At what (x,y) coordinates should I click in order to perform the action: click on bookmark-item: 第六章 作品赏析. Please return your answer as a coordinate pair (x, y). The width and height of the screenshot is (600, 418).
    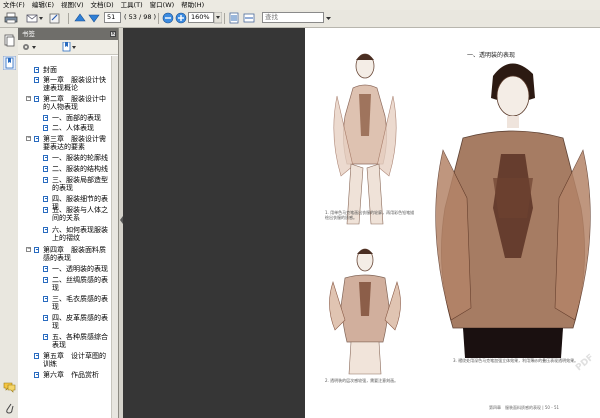
    Looking at the image, I should click on (72, 375).